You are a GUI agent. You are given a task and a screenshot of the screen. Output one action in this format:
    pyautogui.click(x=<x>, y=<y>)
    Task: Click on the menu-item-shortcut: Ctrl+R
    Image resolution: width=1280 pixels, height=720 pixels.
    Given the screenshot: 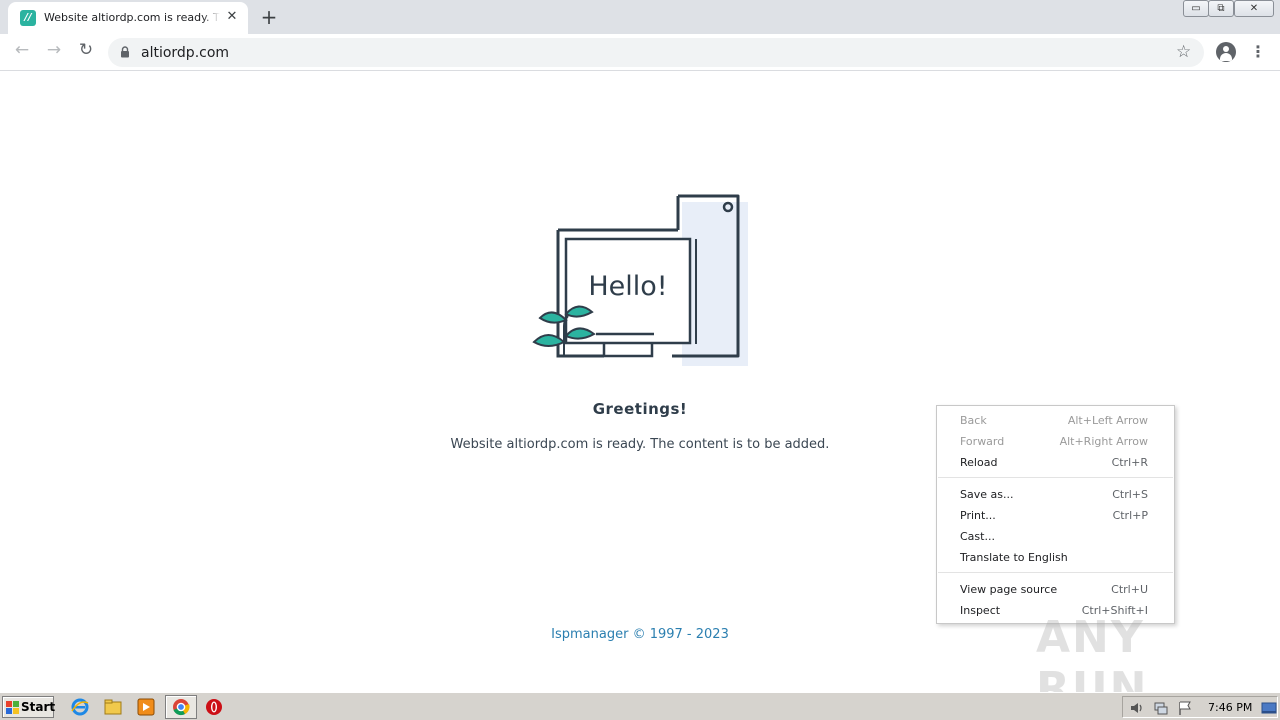 What is the action you would take?
    pyautogui.click(x=1129, y=462)
    